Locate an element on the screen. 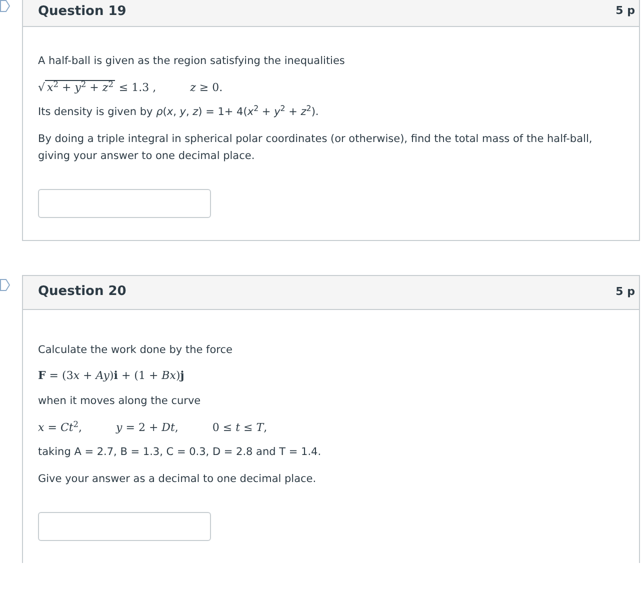  question-text: Its density is given by ρ(x, y, z) = 1+ 4(x$^{2}$ + y$^{2}$ + z$^{2}$). is located at coordinates (179, 112).